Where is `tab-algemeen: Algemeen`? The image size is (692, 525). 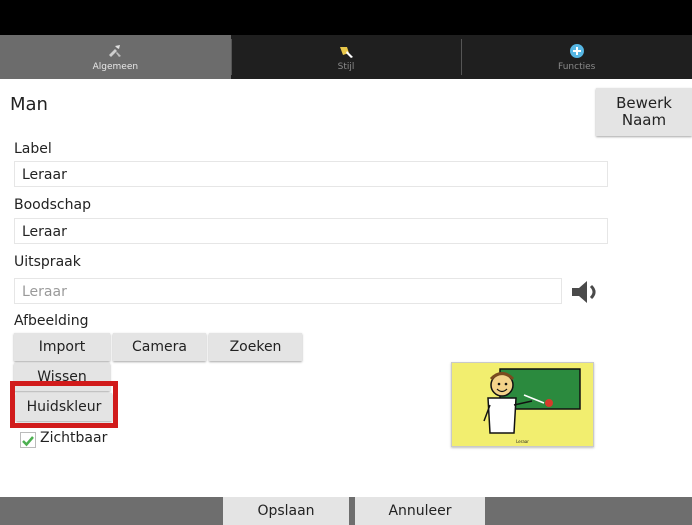
tab-algemeen: Algemeen is located at coordinates (115, 57).